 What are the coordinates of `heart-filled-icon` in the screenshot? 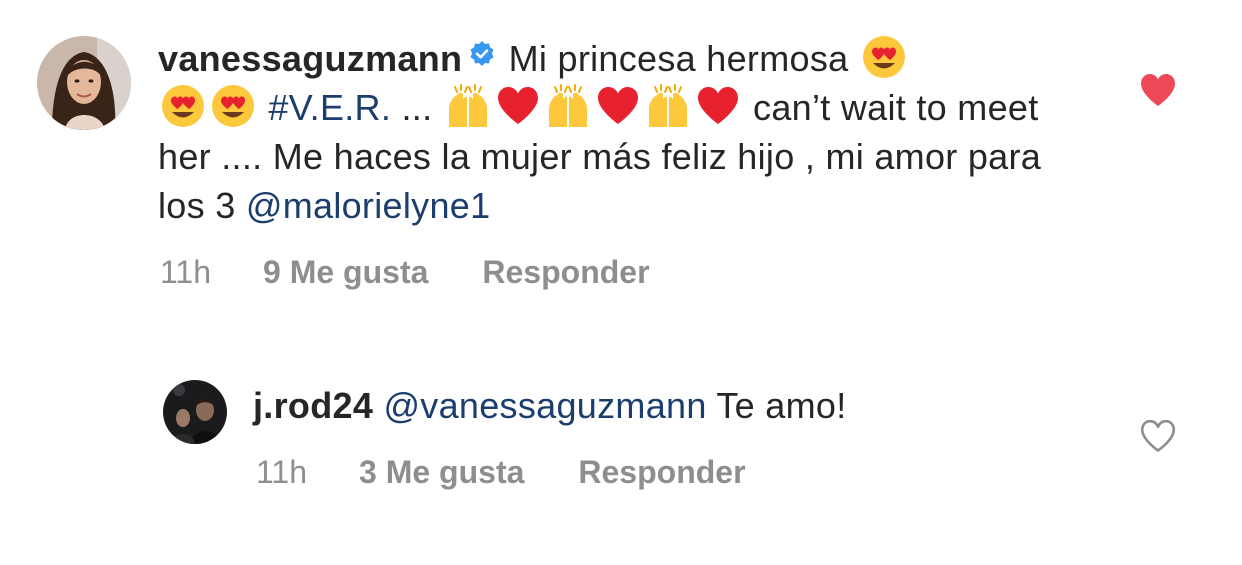 It's located at (1158, 90).